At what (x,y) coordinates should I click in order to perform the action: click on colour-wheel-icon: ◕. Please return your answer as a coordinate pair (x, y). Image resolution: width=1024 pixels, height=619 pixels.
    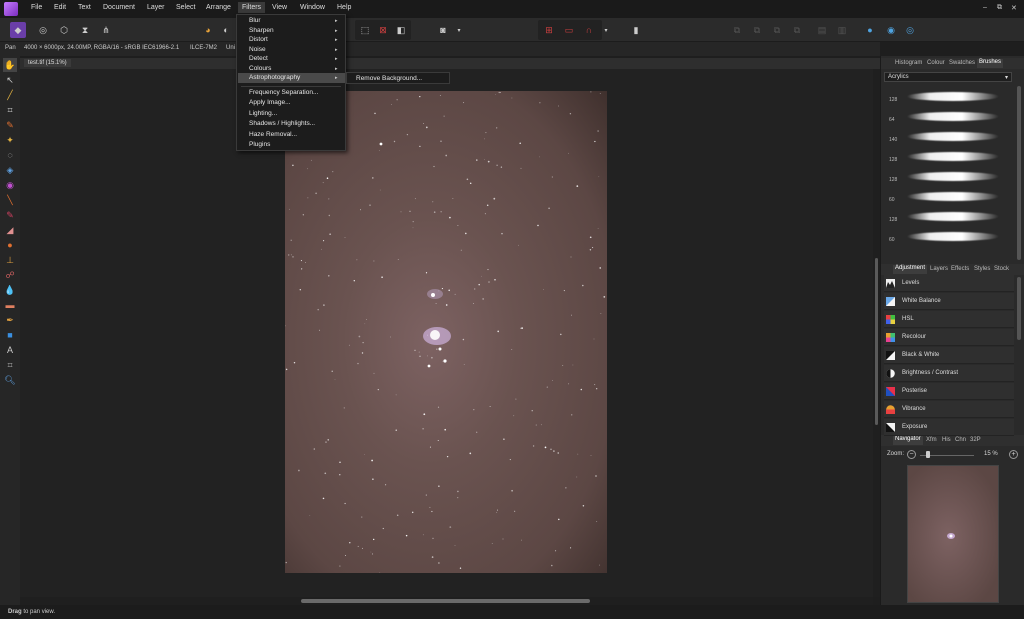
    Looking at the image, I should click on (208, 30).